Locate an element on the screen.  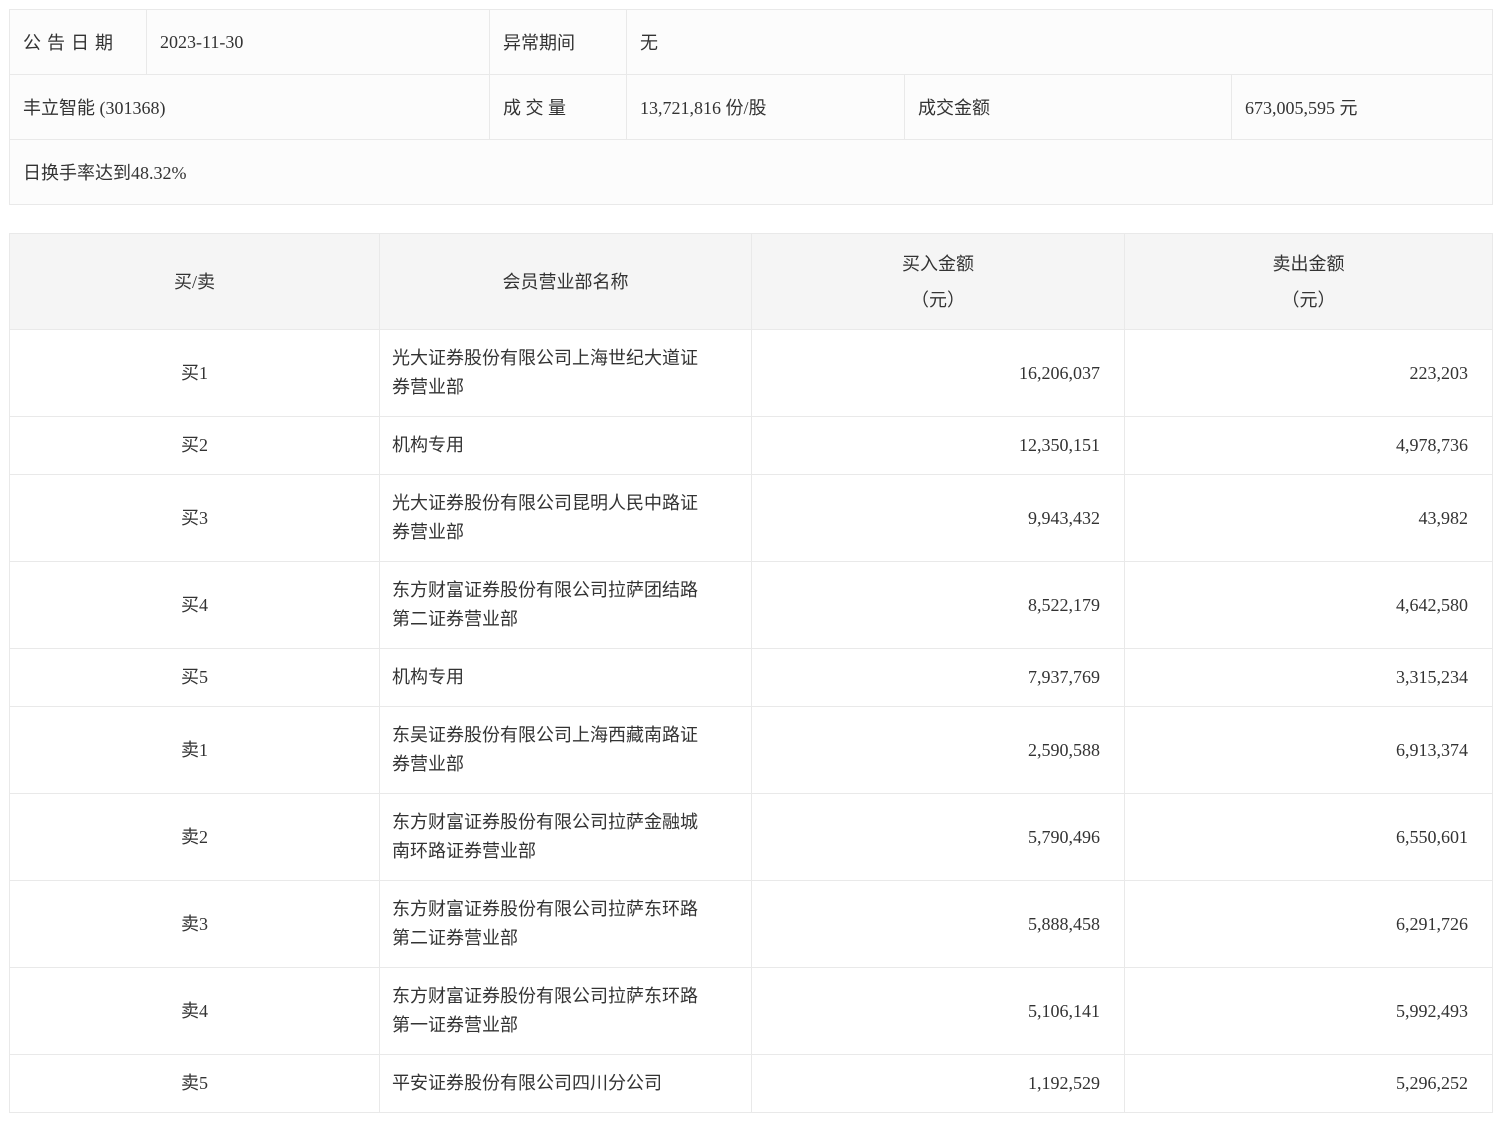
table-row: 买2 机构专用 12,350,151 4,978,736 is located at coordinates (751, 445).